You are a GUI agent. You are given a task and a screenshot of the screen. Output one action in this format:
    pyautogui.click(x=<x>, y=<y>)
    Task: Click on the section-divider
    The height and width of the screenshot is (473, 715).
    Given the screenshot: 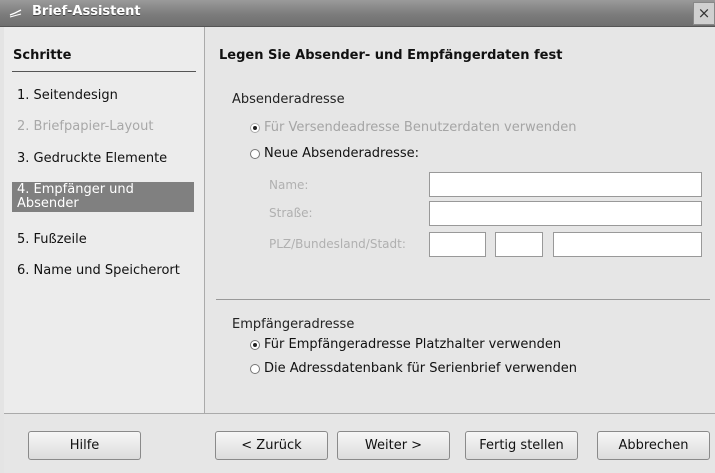 What is the action you would take?
    pyautogui.click(x=463, y=299)
    